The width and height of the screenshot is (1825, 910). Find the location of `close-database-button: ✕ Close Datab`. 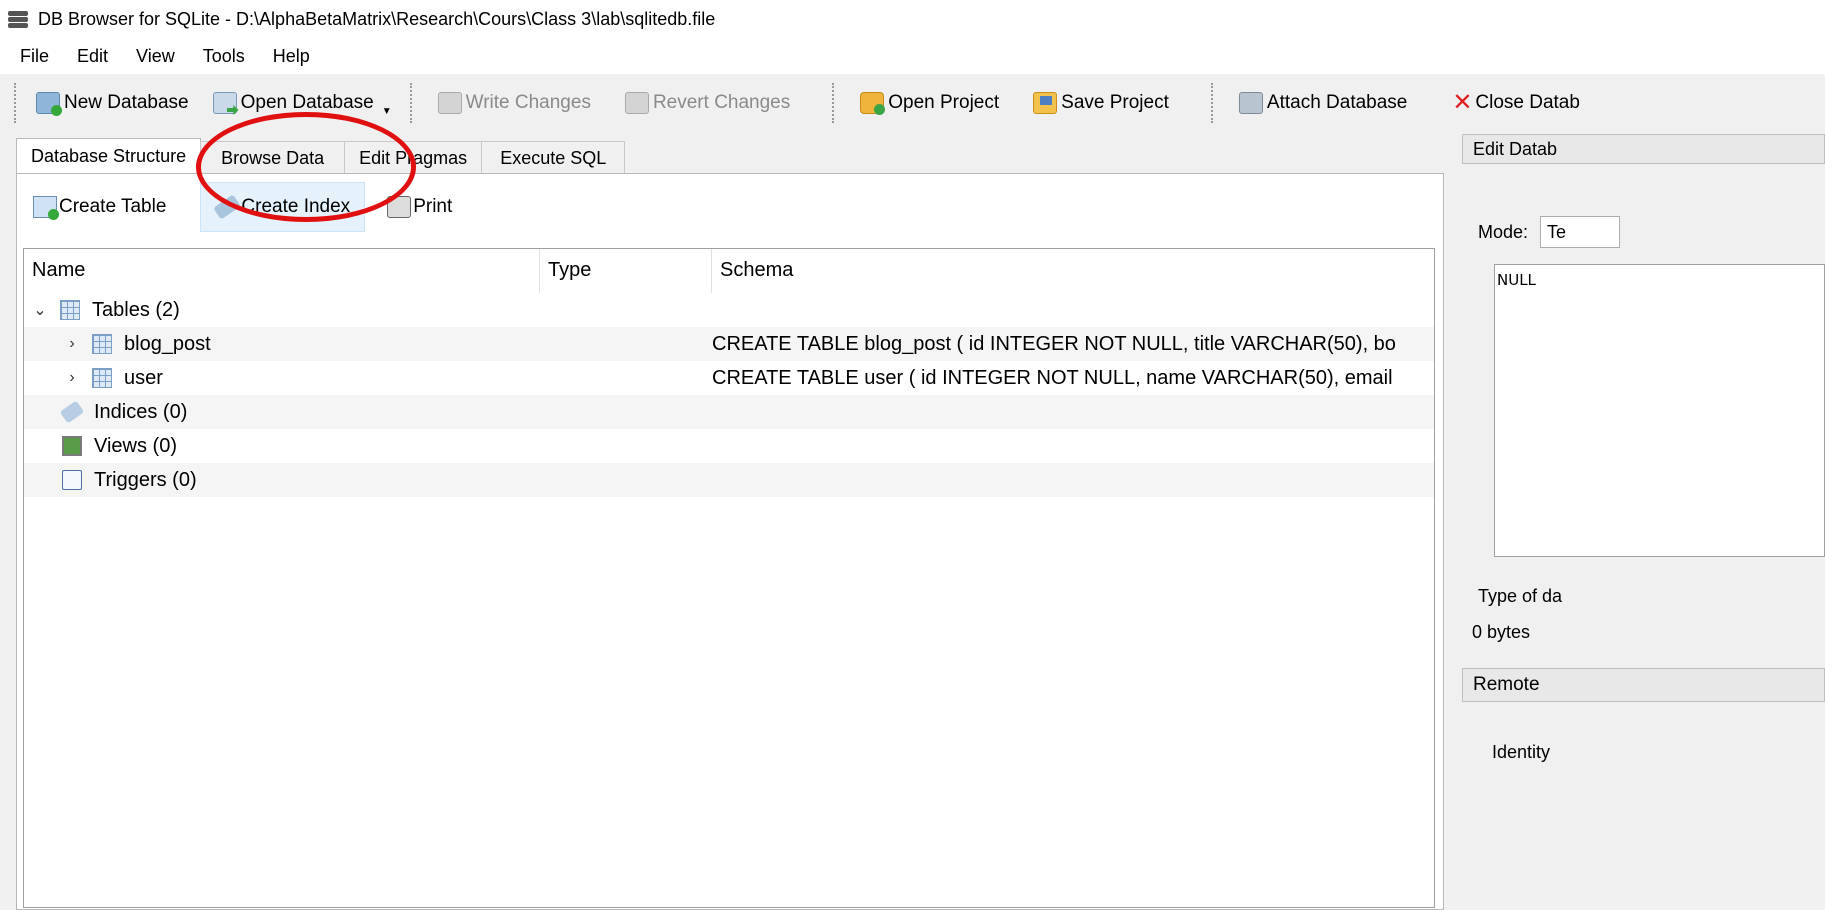

close-database-button: ✕ Close Datab is located at coordinates (1509, 103).